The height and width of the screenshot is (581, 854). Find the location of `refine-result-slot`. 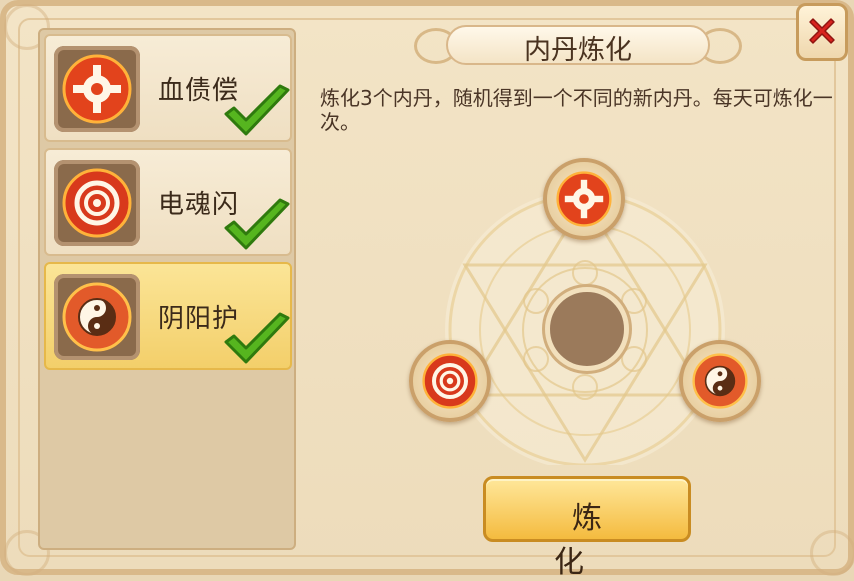

refine-result-slot is located at coordinates (587, 329).